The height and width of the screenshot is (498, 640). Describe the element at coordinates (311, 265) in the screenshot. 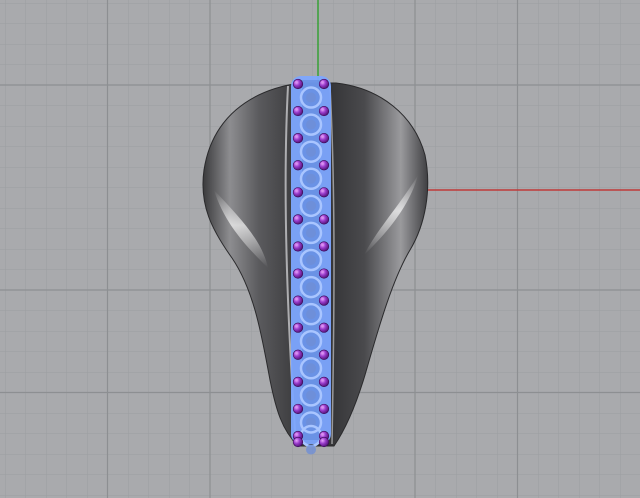

I see `stone-channel-selected` at that location.